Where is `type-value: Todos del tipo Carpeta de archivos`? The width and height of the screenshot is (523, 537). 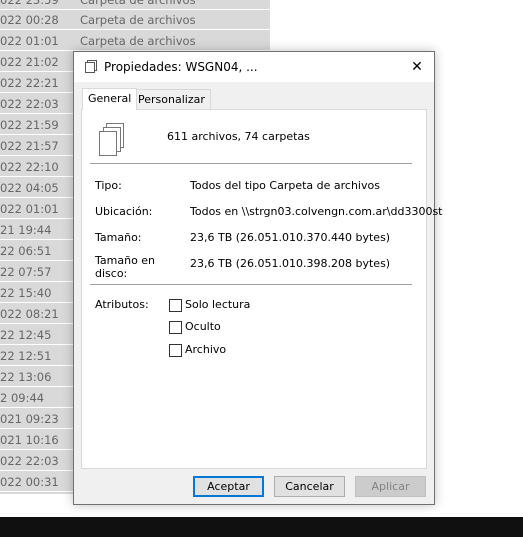 type-value: Todos del tipo Carpeta de archivos is located at coordinates (285, 185).